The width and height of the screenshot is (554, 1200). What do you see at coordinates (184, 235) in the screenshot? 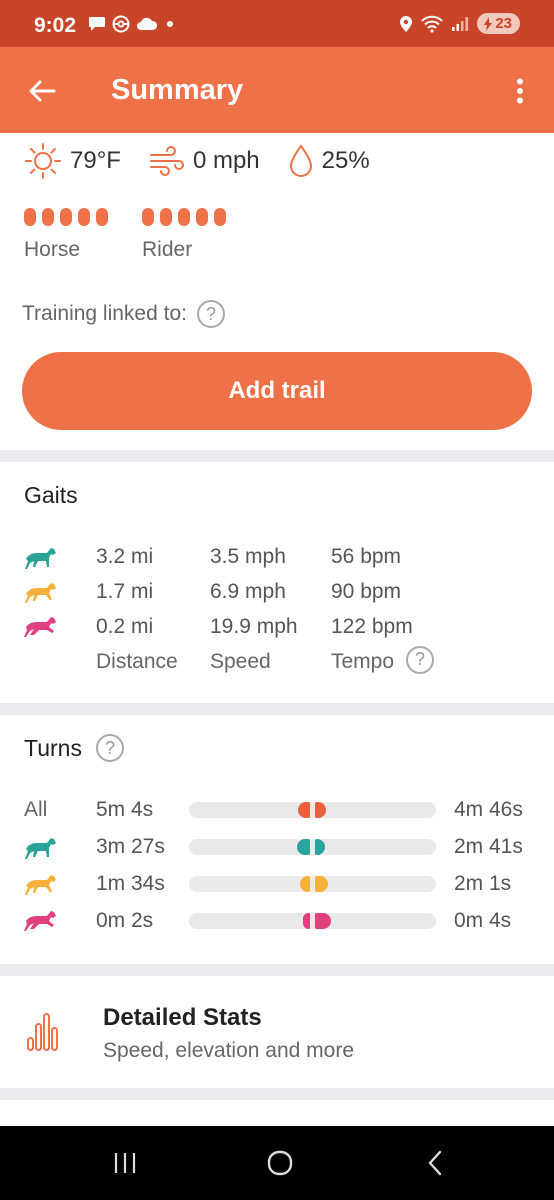
I see `rider-rating: Rider` at bounding box center [184, 235].